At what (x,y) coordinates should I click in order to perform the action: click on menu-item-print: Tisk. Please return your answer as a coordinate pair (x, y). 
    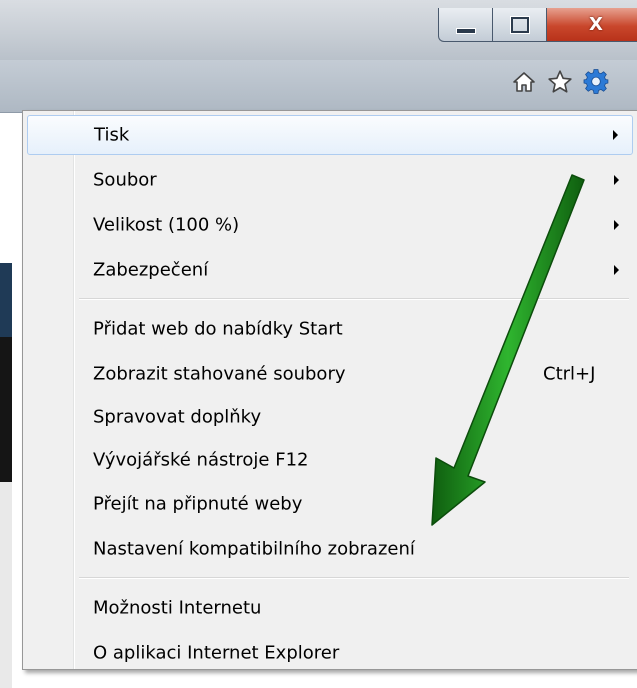
    Looking at the image, I should click on (330, 135).